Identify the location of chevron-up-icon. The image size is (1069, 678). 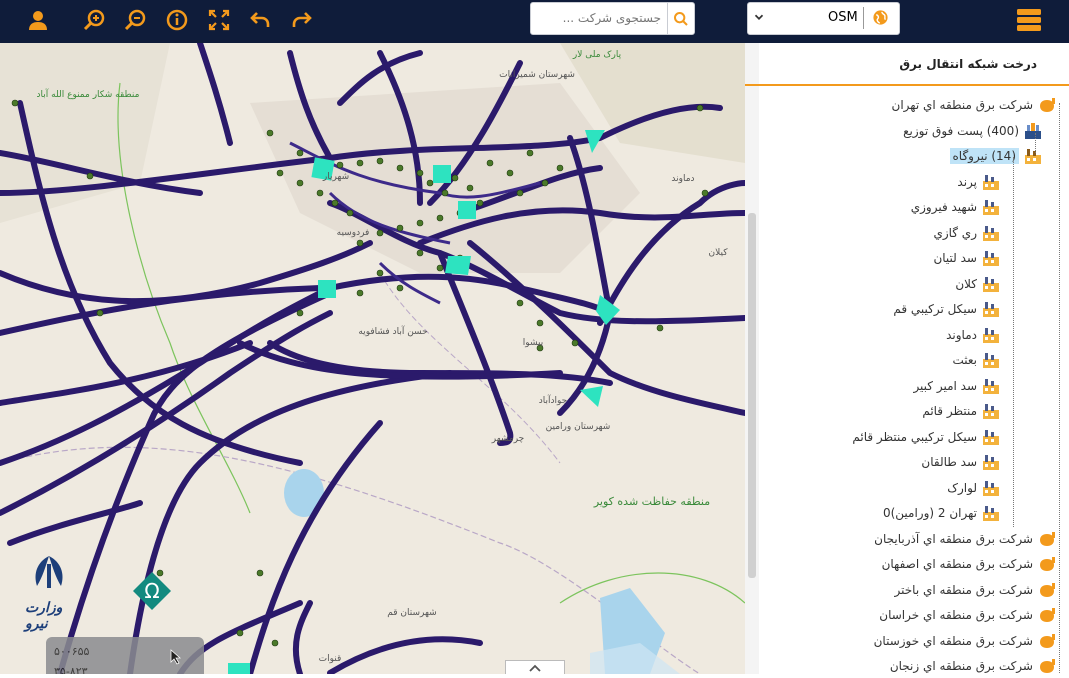
(535, 668).